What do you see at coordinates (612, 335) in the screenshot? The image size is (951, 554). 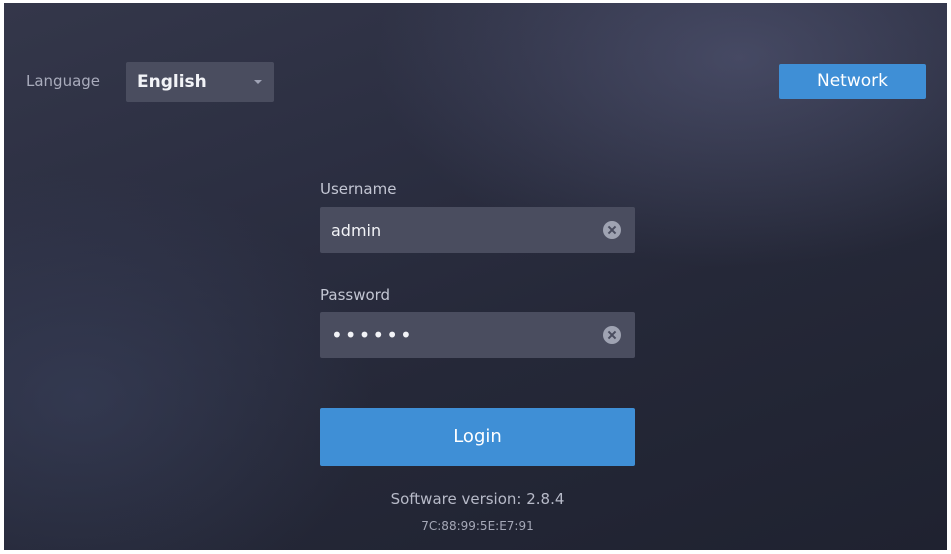 I see `clear-password-icon` at bounding box center [612, 335].